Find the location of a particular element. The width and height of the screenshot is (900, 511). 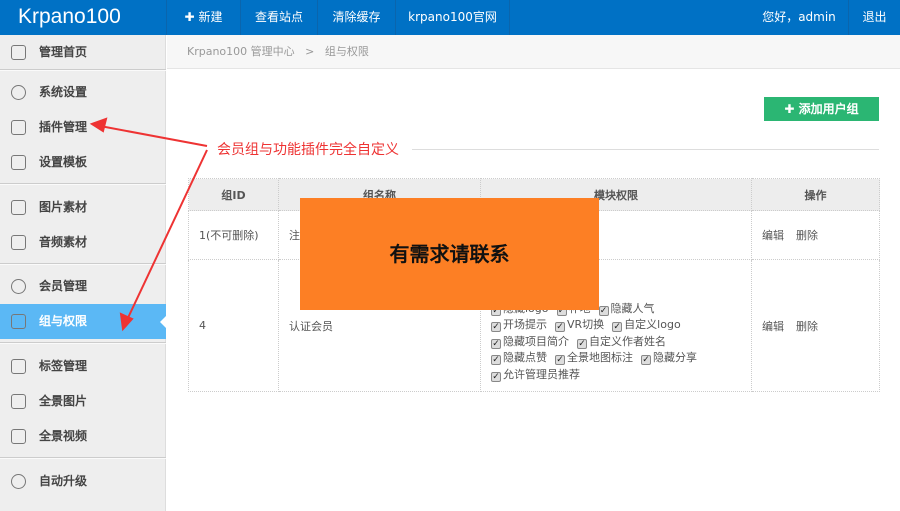

arrow-to-plugins is located at coordinates (153, 136).